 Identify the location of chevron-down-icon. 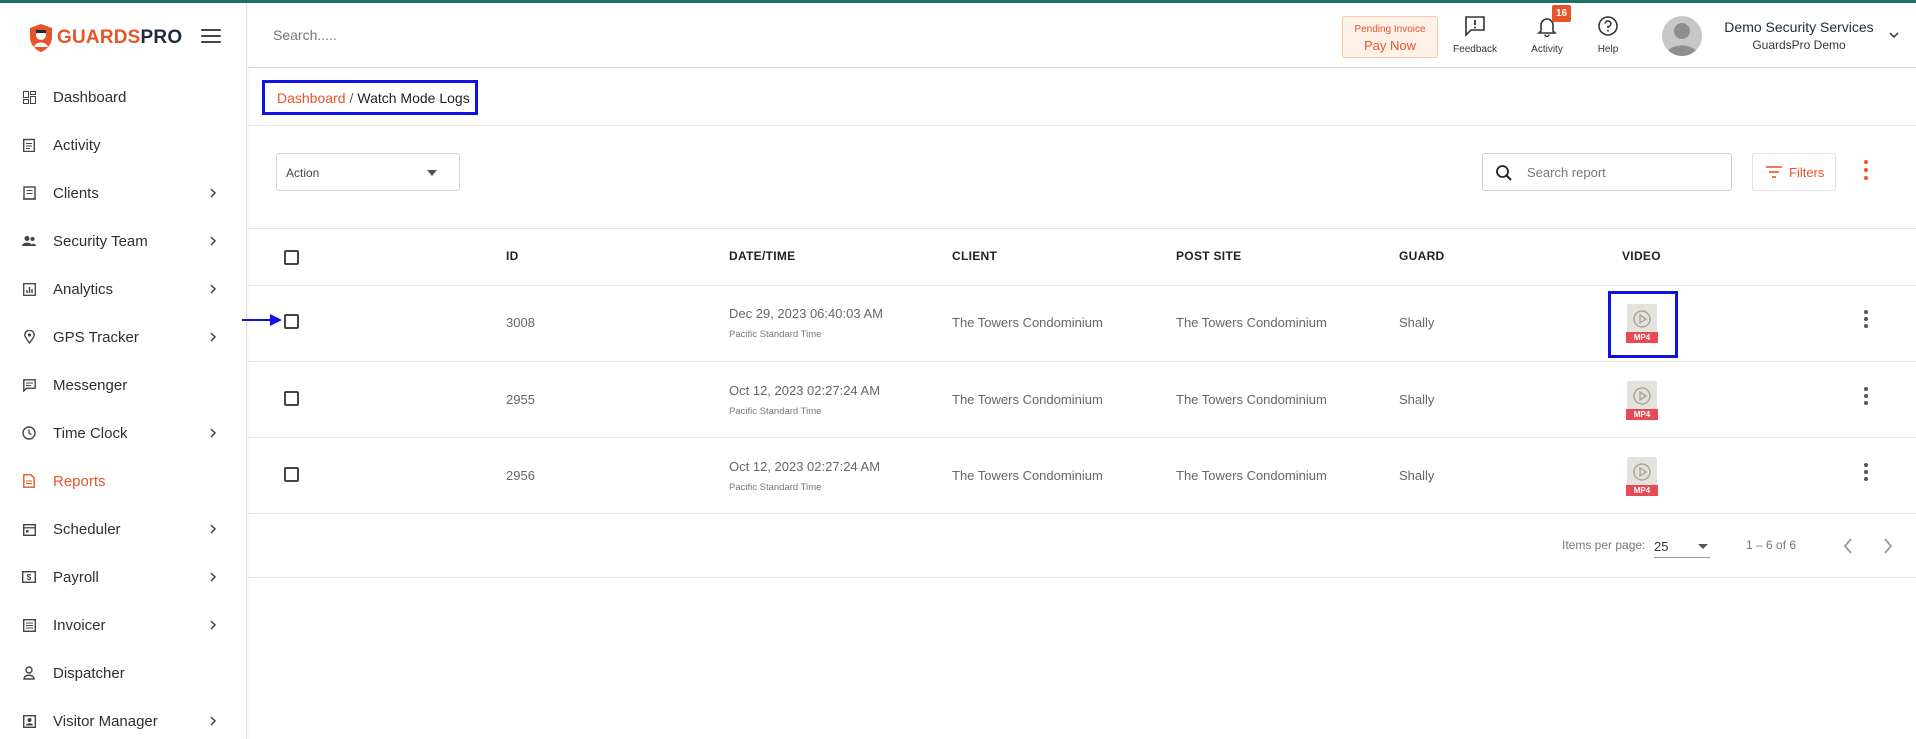
(1894, 35).